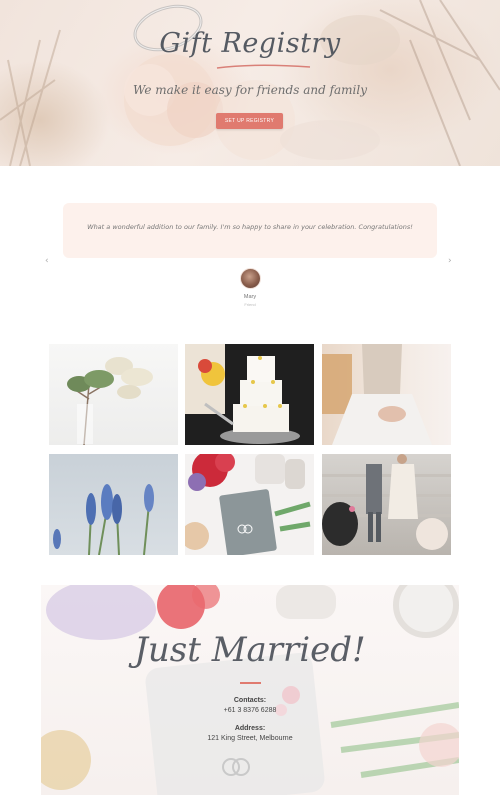 This screenshot has height=795, width=500. Describe the element at coordinates (250, 683) in the screenshot. I see `title-divider` at that location.